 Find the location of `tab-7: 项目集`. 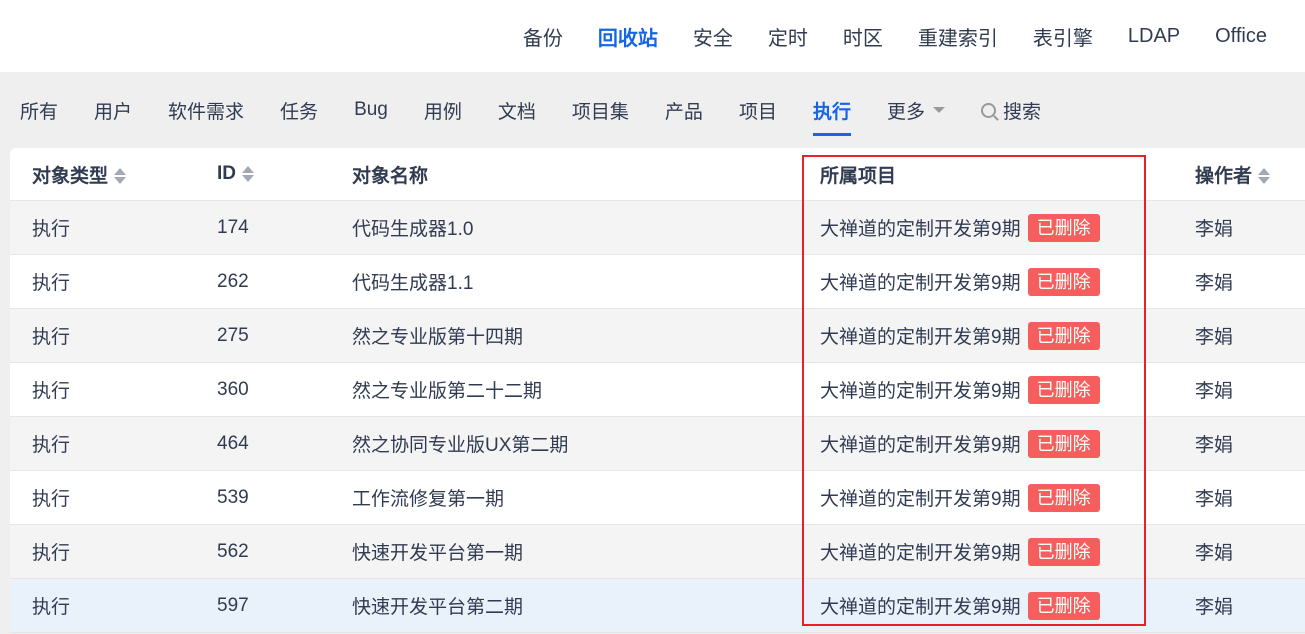

tab-7: 项目集 is located at coordinates (600, 110).